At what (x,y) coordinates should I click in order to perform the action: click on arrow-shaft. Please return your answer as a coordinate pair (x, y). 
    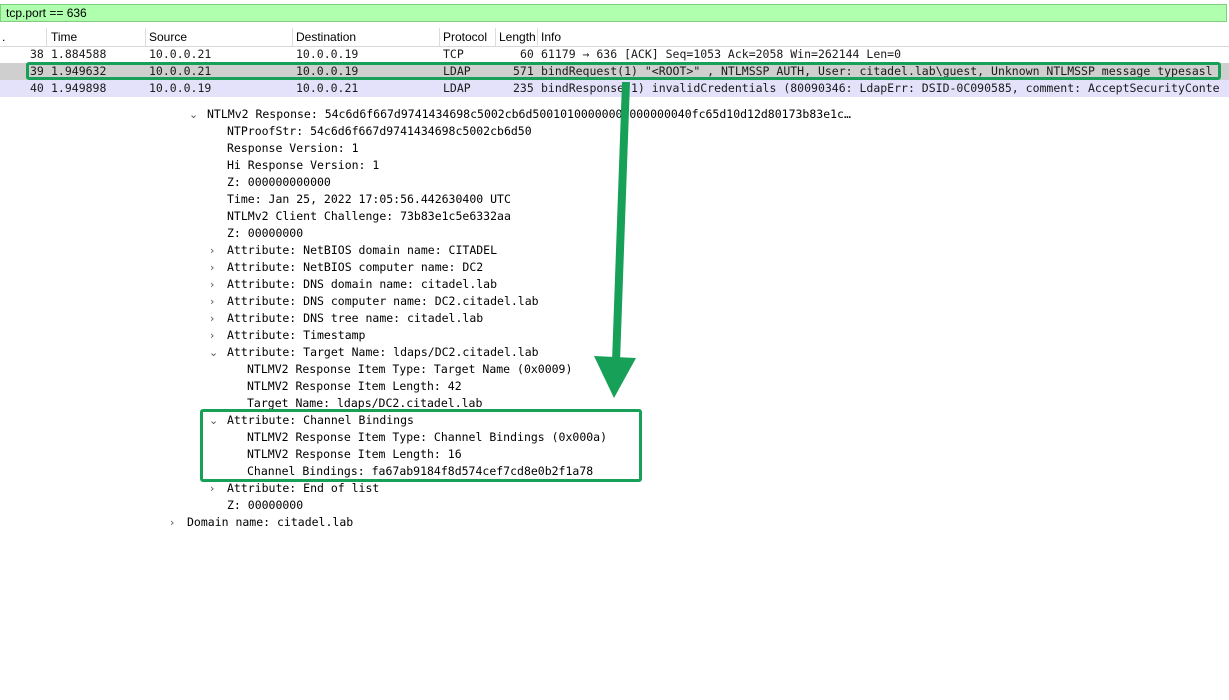
    Looking at the image, I should click on (621, 222).